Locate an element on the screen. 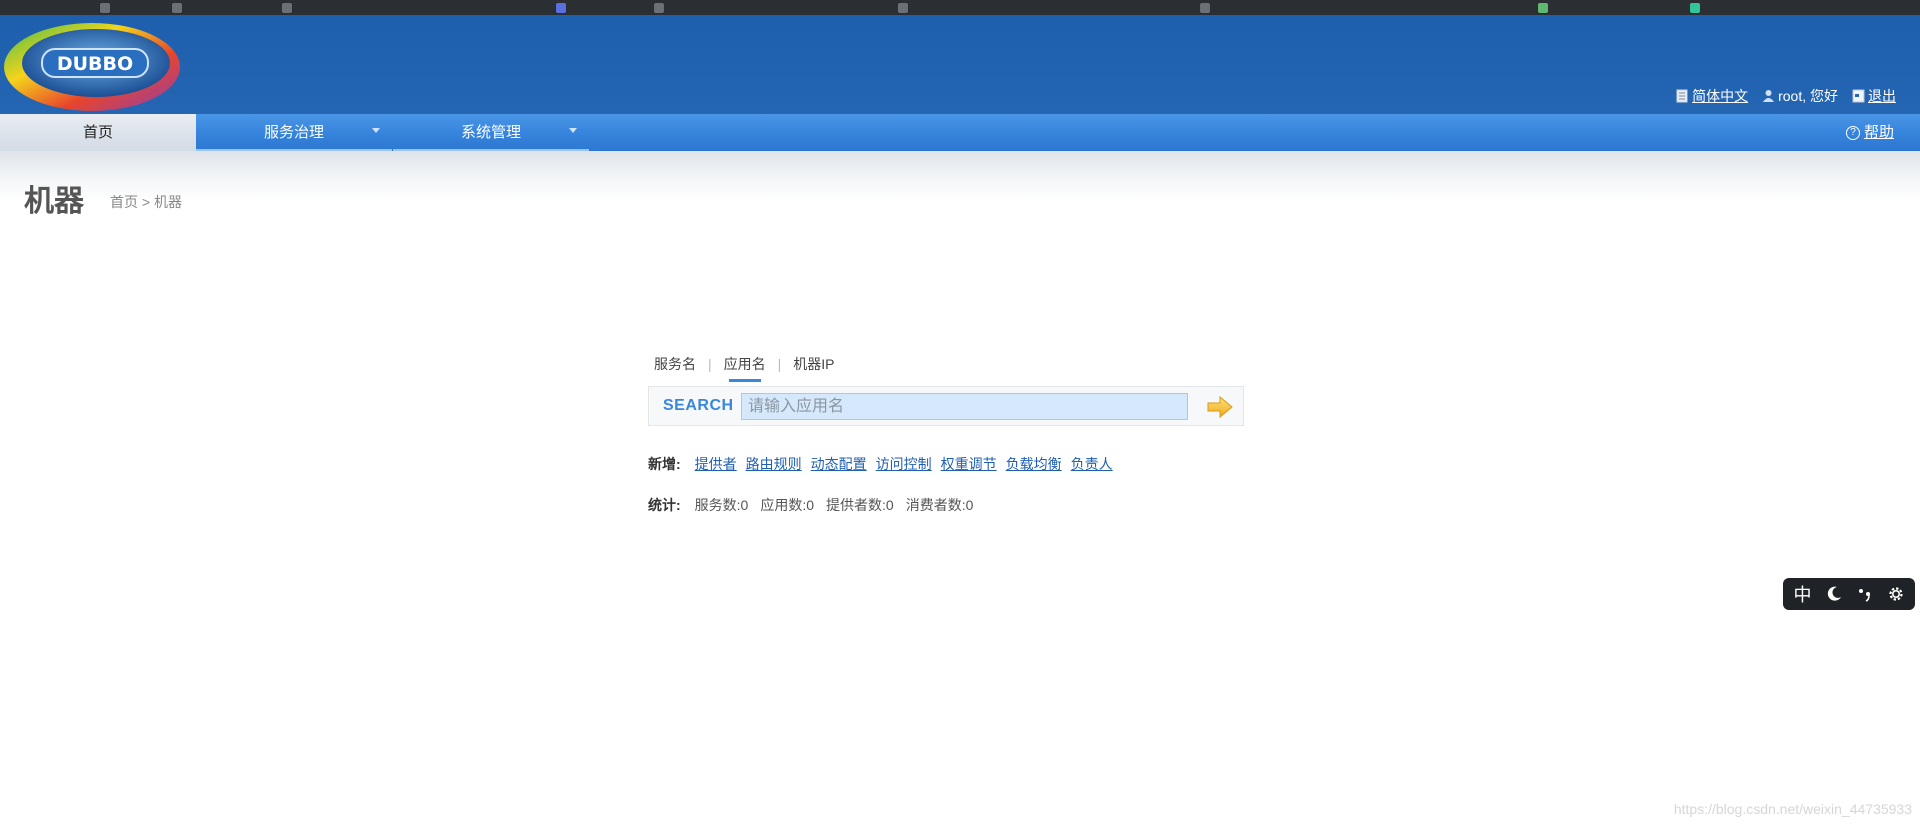  nav-item-home: 首页 is located at coordinates (98, 132).